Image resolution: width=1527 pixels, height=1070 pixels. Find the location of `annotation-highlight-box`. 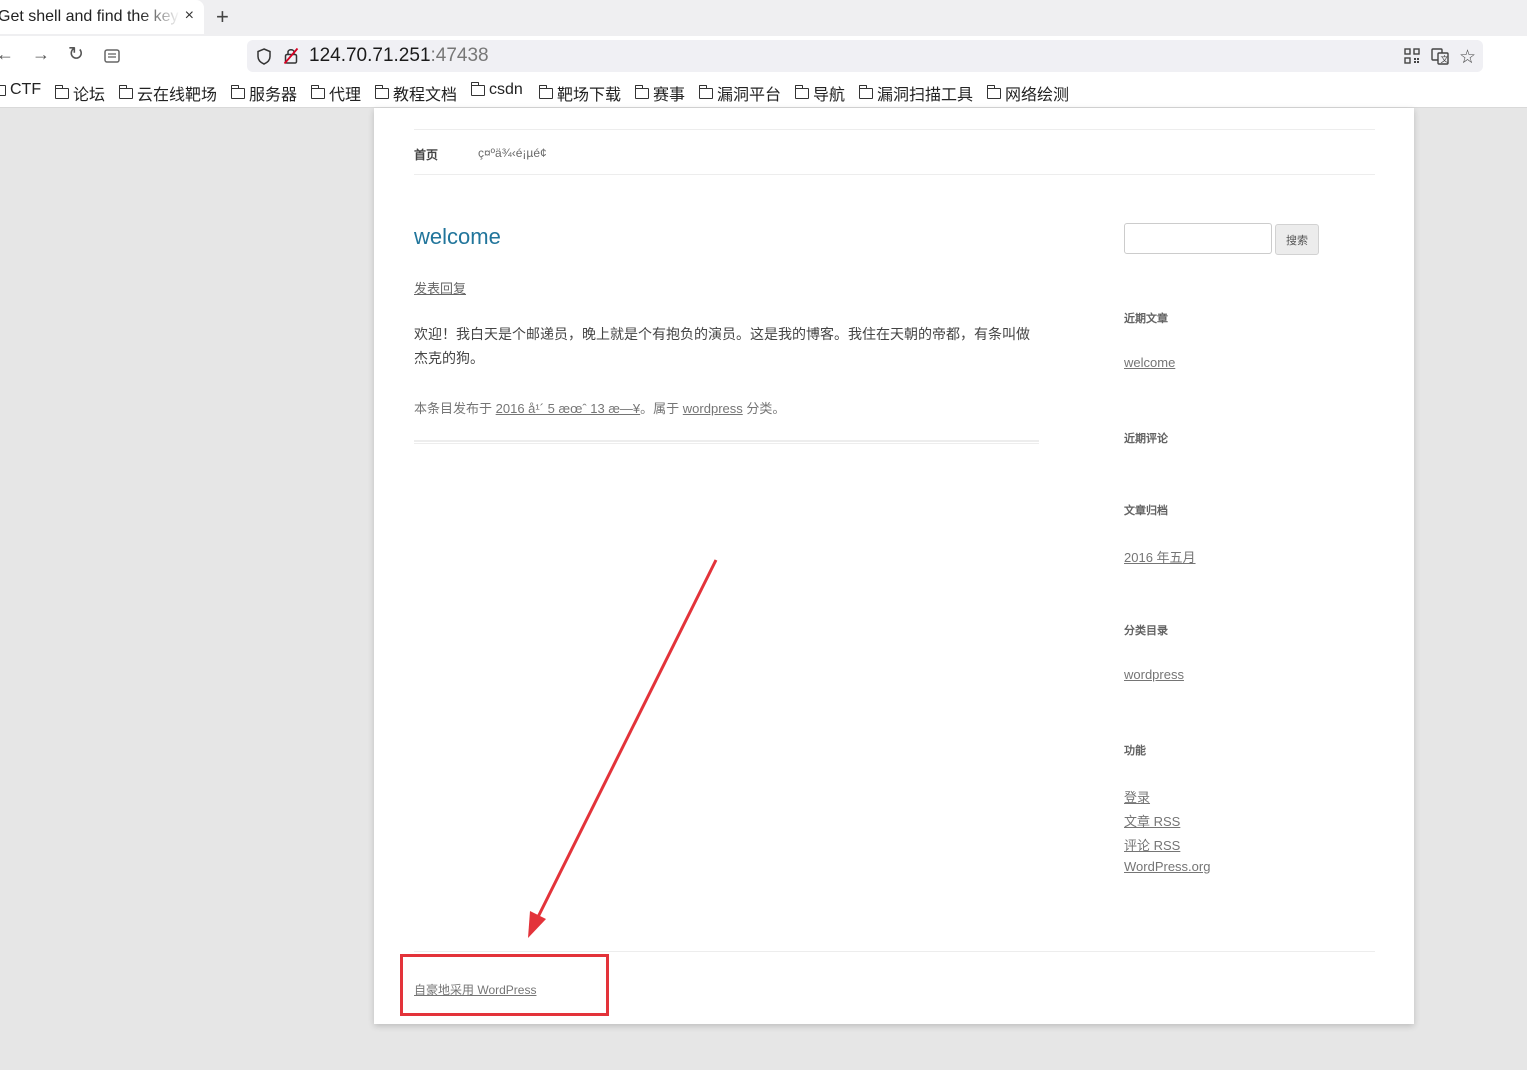

annotation-highlight-box is located at coordinates (504, 985).